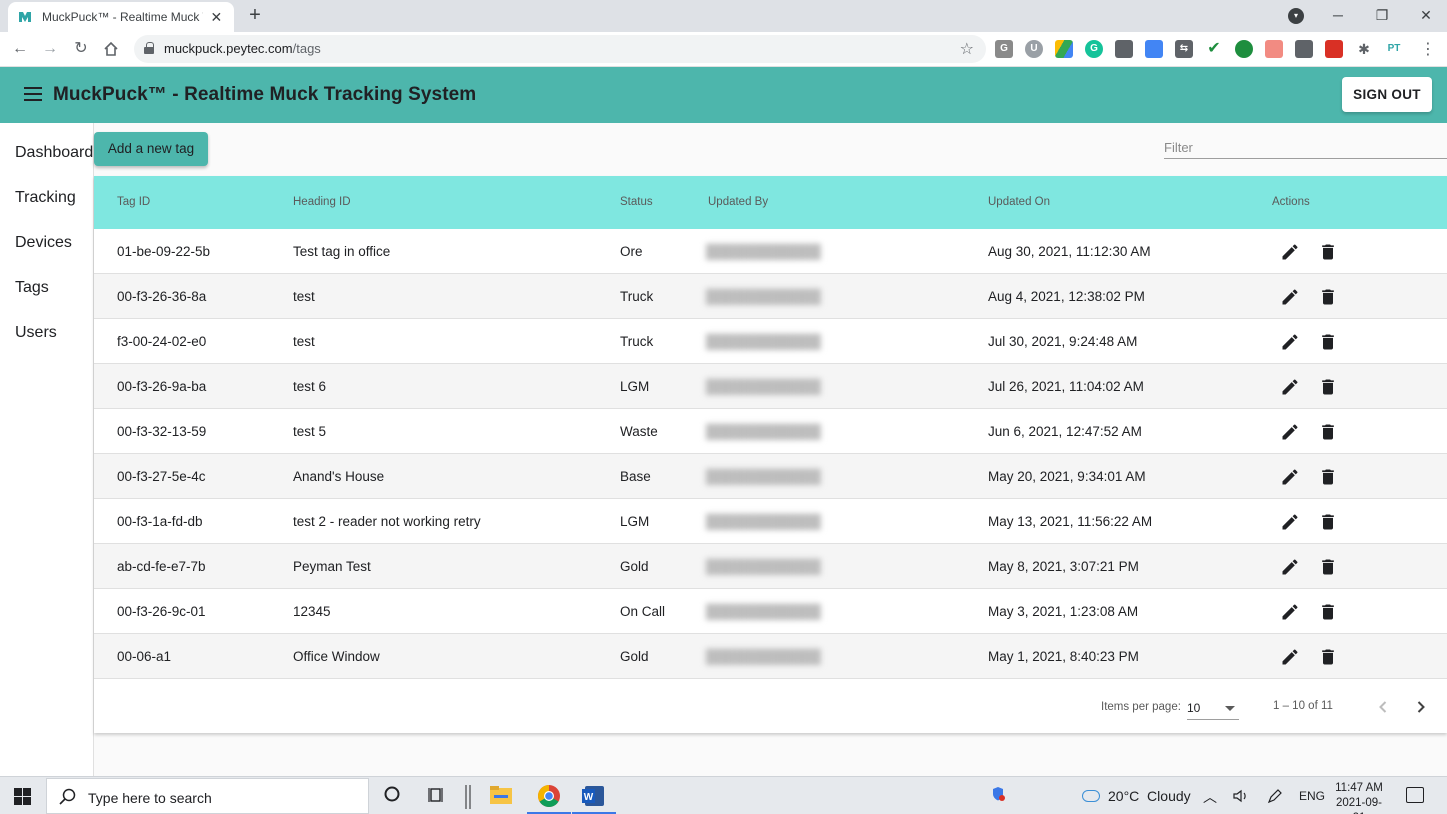 Image resolution: width=1447 pixels, height=814 pixels. What do you see at coordinates (643, 611) in the screenshot?
I see `cell-status: On Call` at bounding box center [643, 611].